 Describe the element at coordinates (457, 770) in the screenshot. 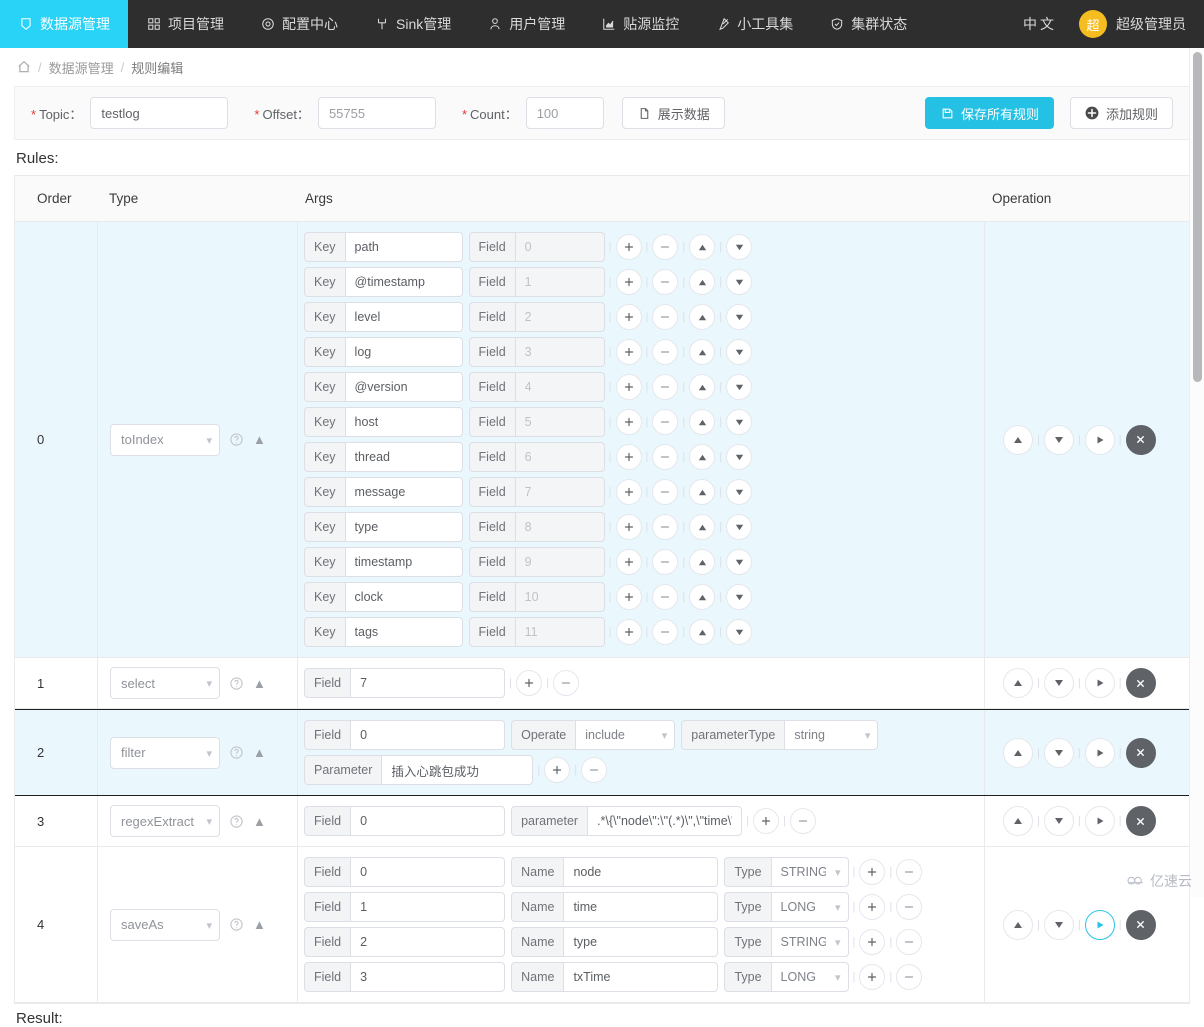

I see `parameter-input: 插入心跳包成功` at that location.